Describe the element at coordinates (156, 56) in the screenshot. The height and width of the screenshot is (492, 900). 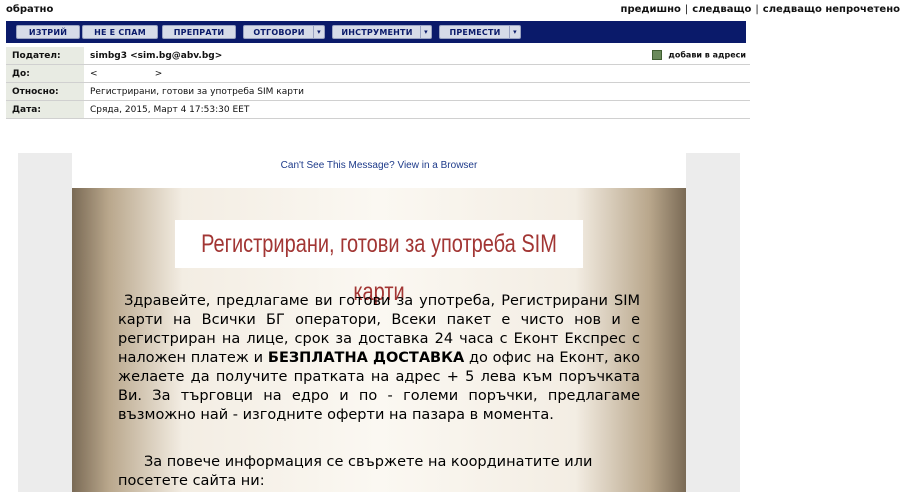
I see `from-address: simbg3 <sim.bg@abv.bg>` at that location.